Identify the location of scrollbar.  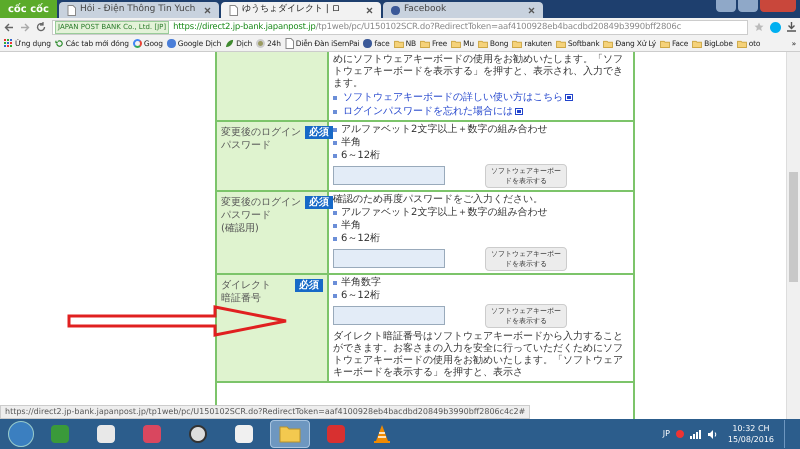
(793, 235).